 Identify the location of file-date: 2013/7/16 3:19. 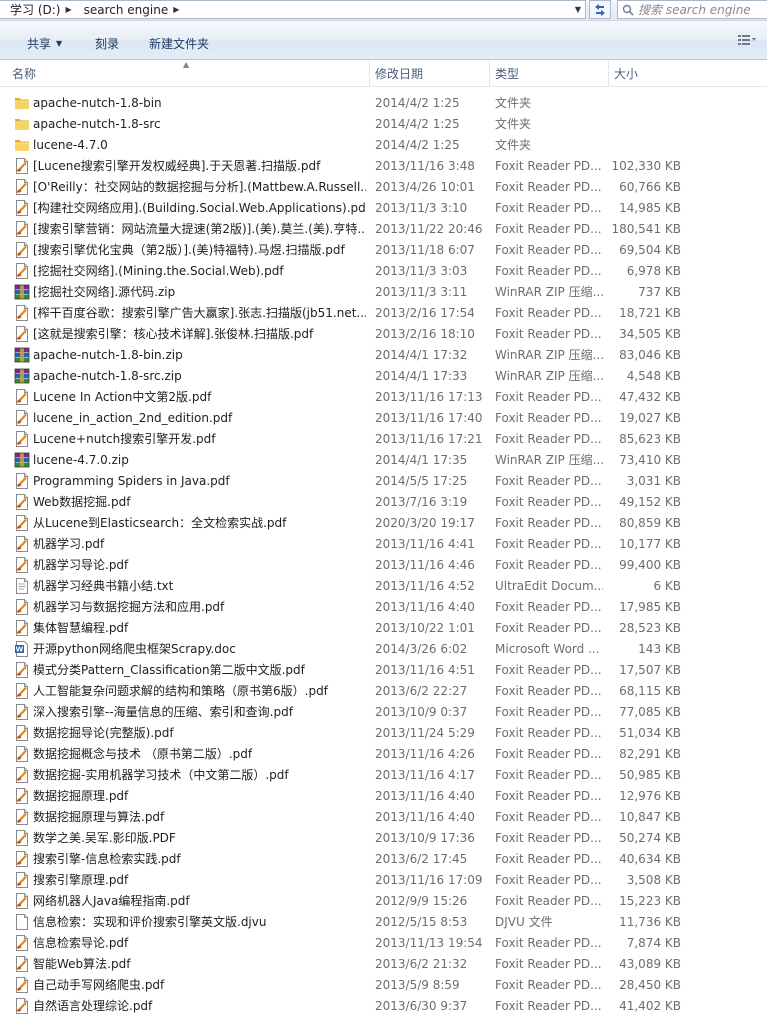
(421, 502).